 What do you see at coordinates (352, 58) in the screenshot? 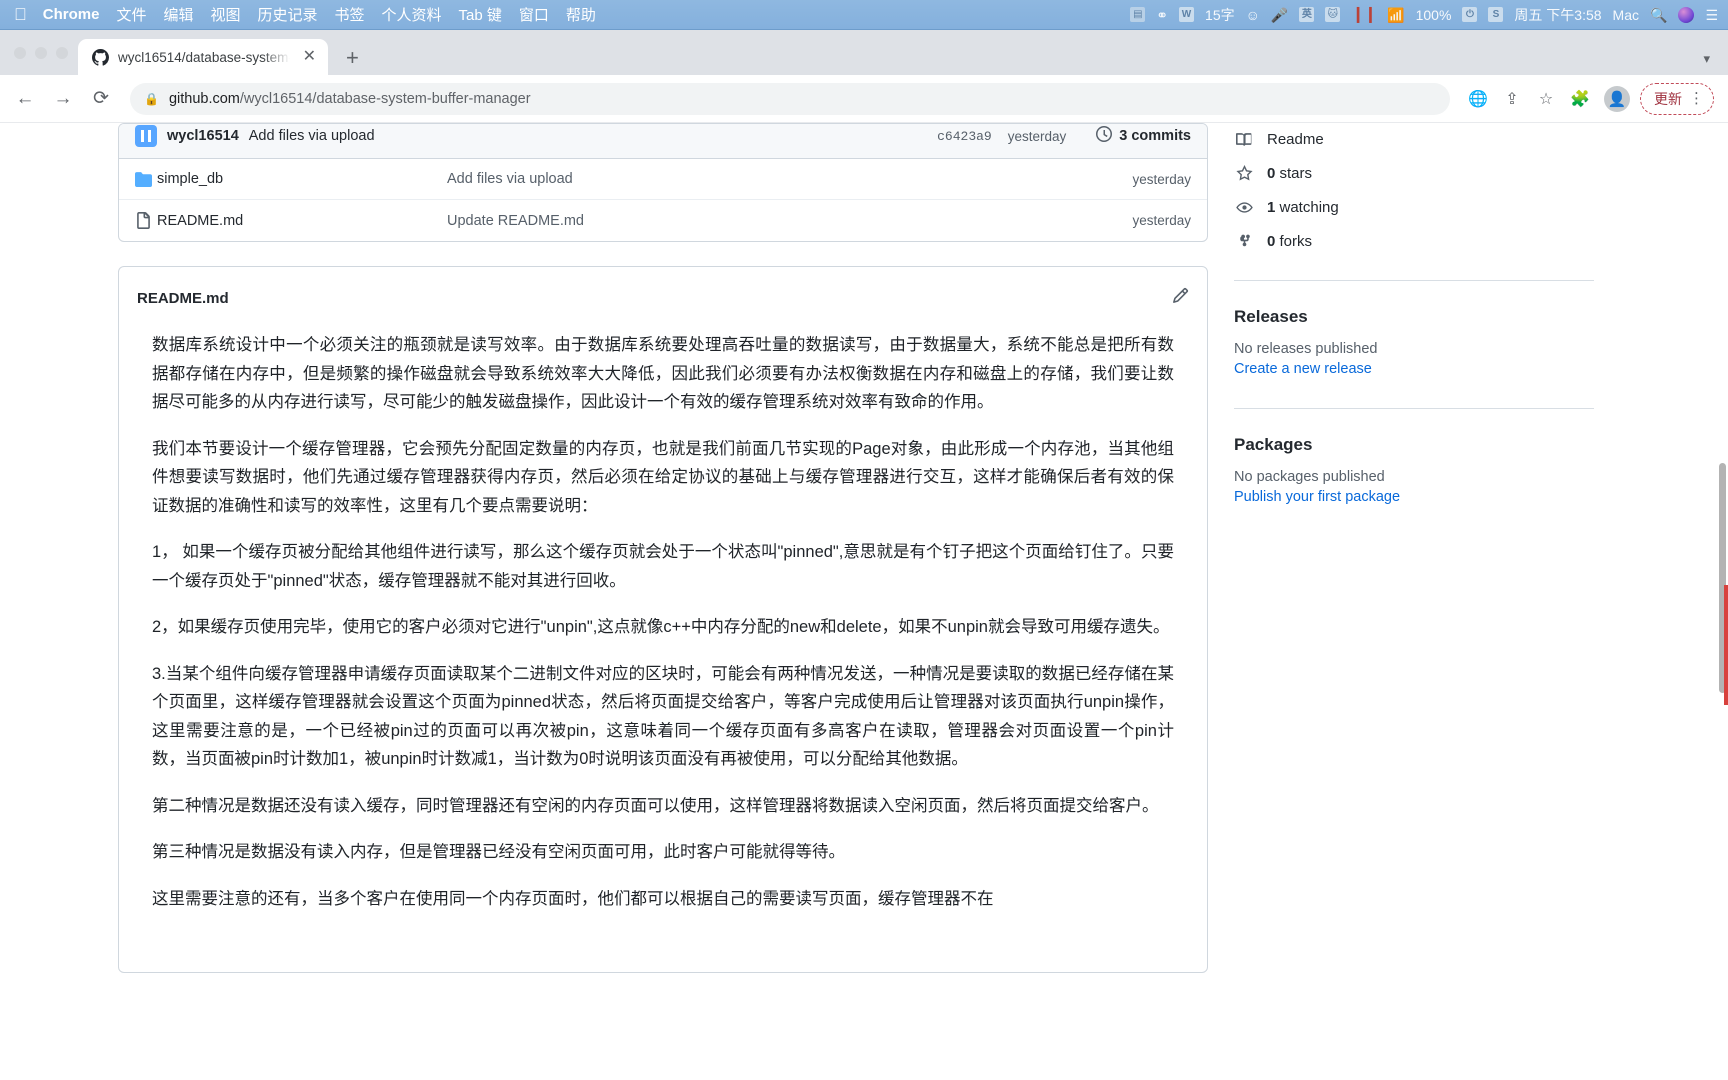
I see `new-tab-button: +` at bounding box center [352, 58].